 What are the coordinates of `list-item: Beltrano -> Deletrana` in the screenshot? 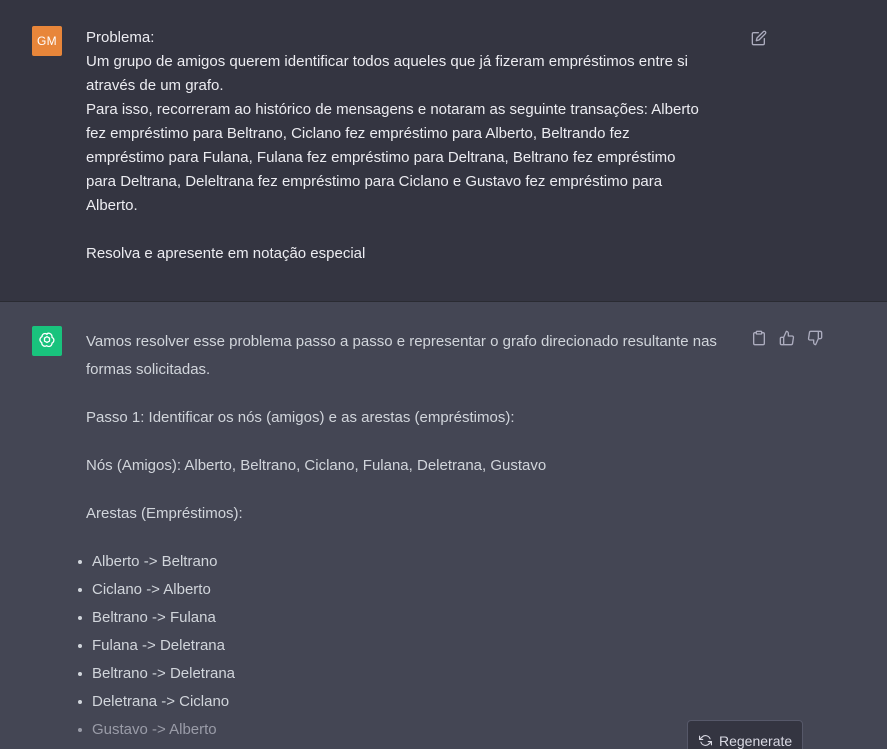 It's located at (407, 674).